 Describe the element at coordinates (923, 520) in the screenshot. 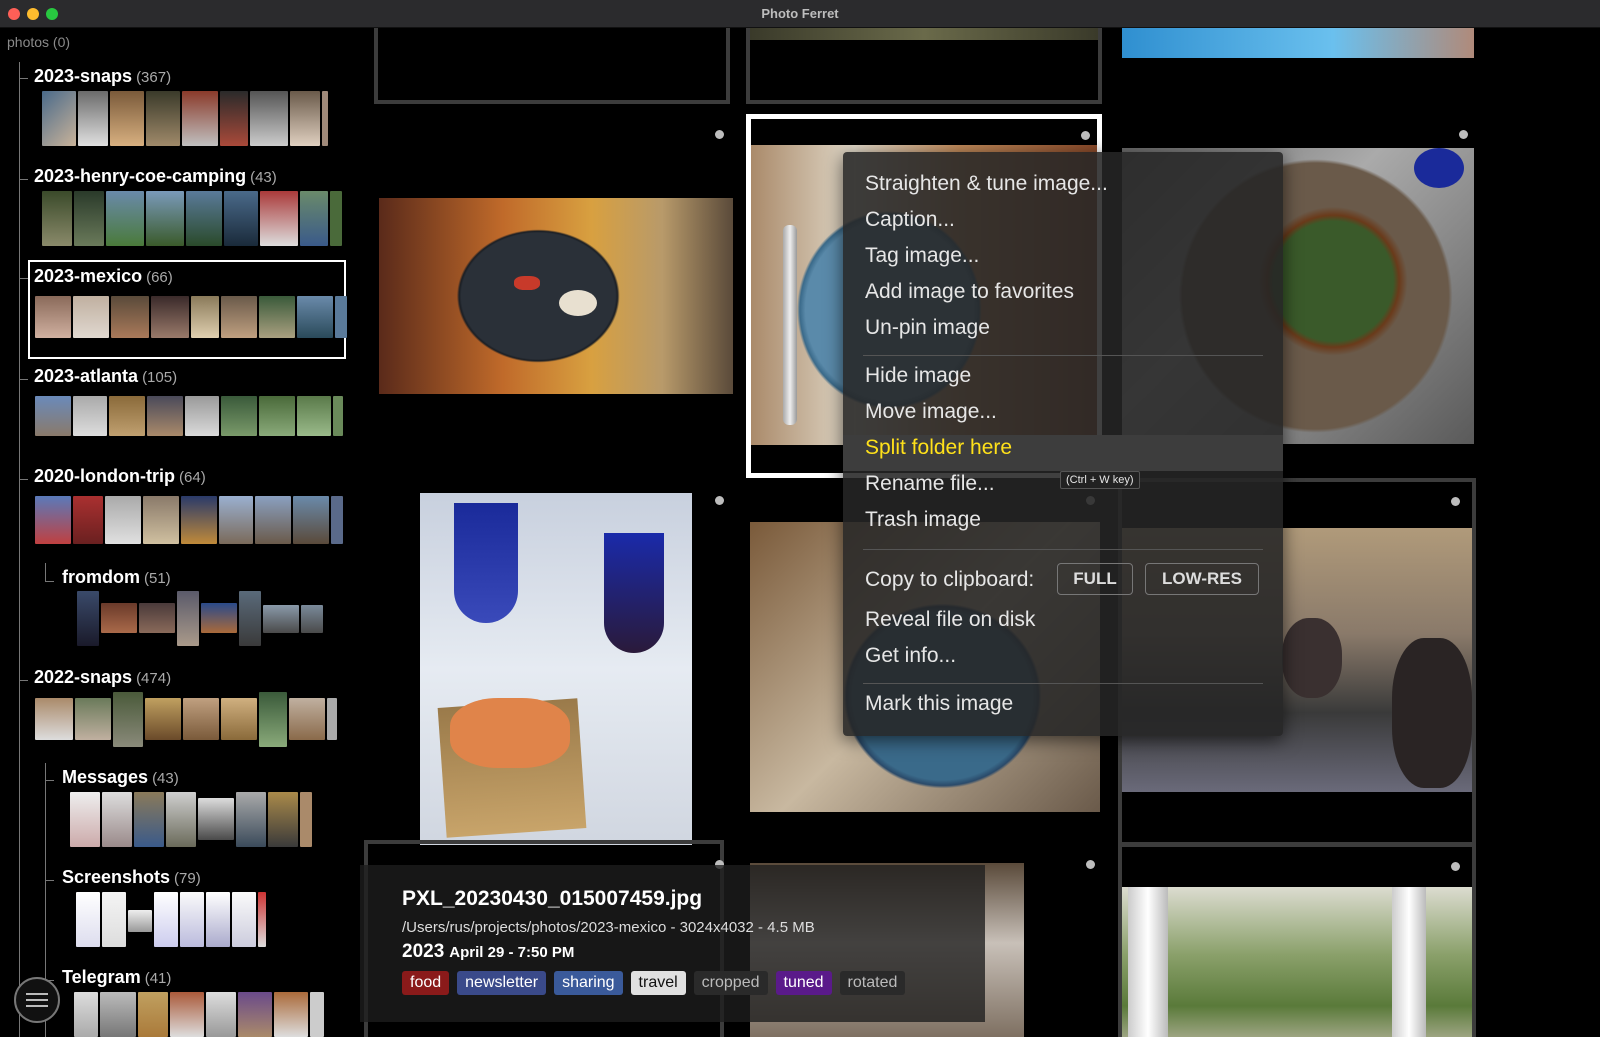

I see `menu-item-trash: Trash image` at that location.